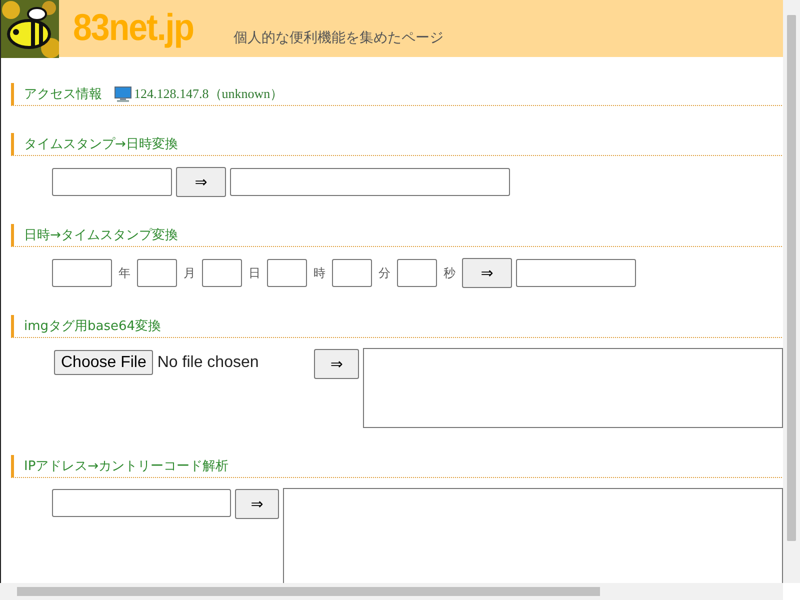 The image size is (800, 600). Describe the element at coordinates (125, 273) in the screenshot. I see `unit-label: 年` at that location.